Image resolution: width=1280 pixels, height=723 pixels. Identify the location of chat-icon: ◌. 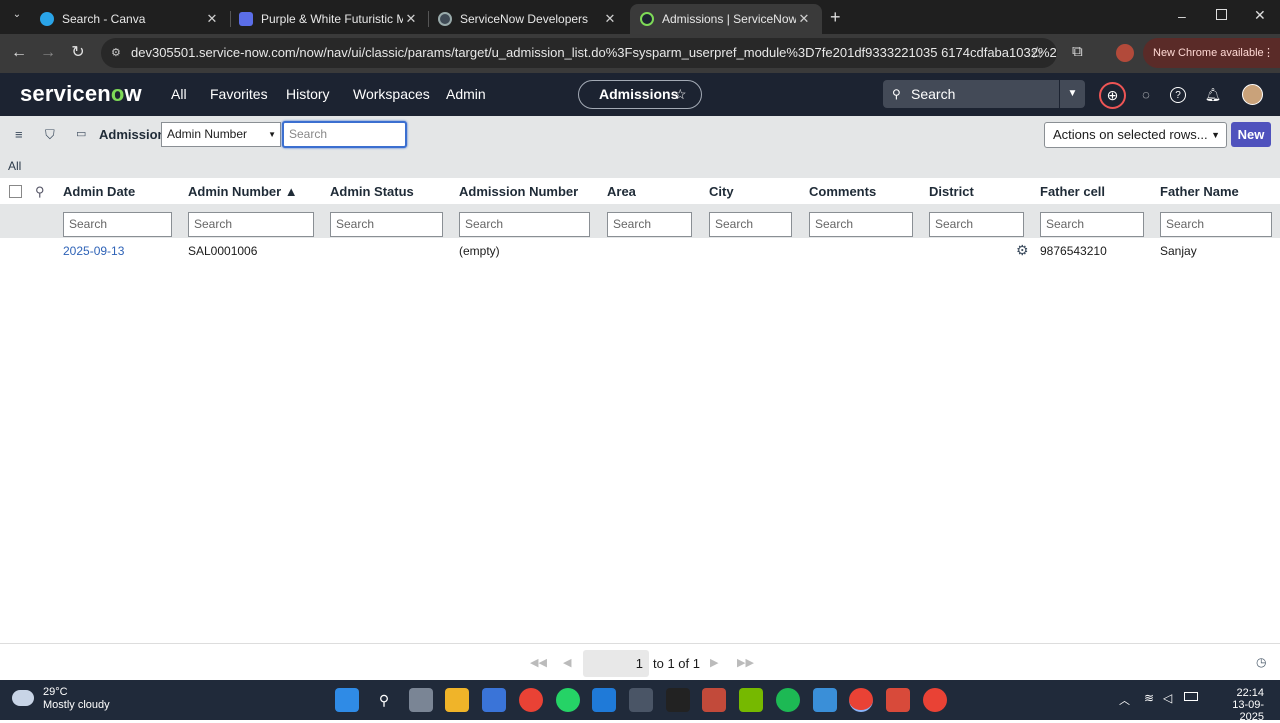
(1146, 95).